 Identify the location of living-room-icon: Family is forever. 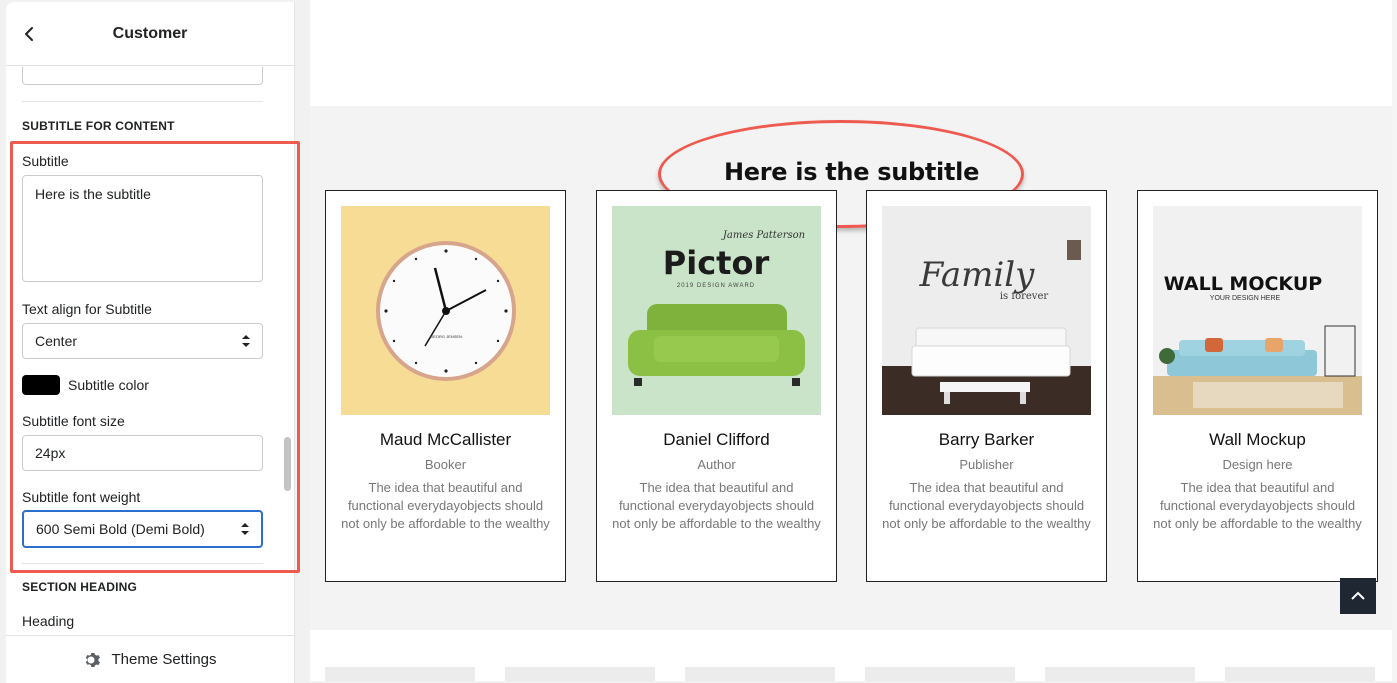
(986, 310).